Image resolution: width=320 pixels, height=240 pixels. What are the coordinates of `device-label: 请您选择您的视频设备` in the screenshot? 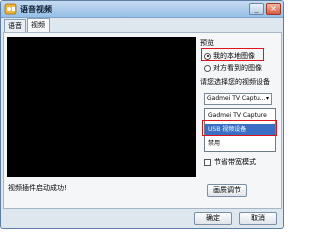 It's located at (235, 82).